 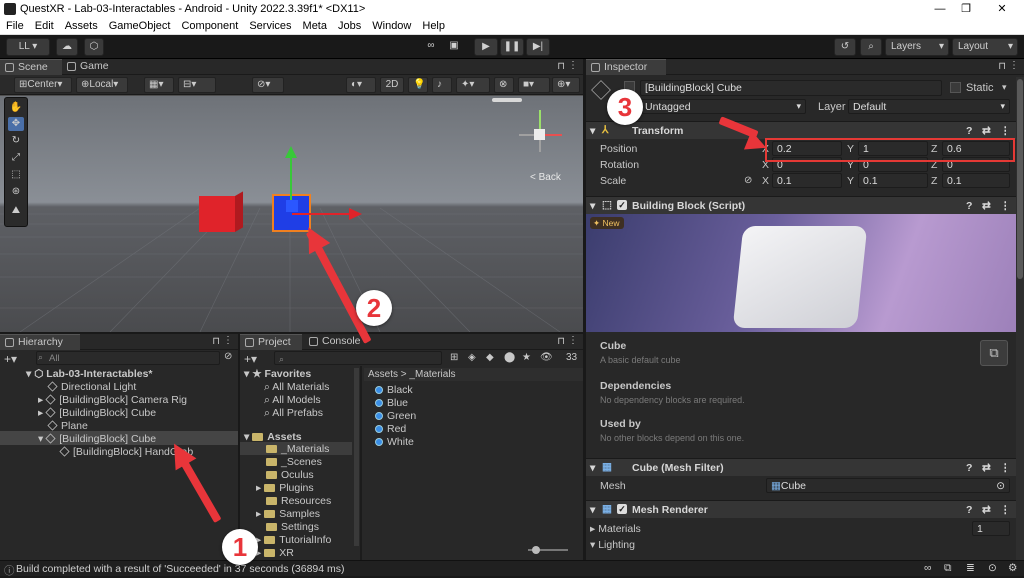 What do you see at coordinates (394, 442) in the screenshot?
I see `material-white: White` at bounding box center [394, 442].